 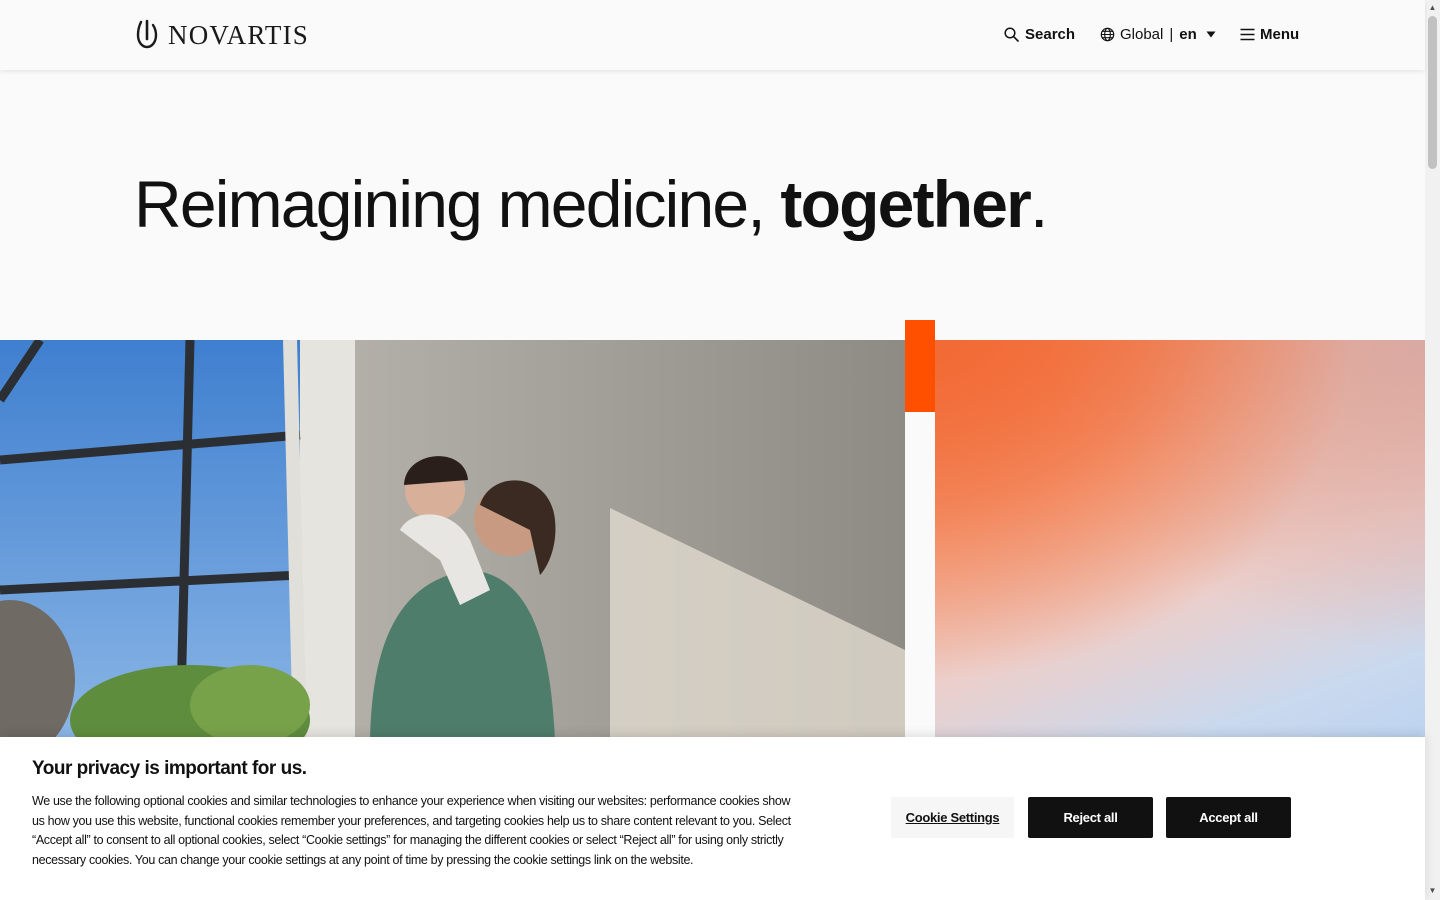 I want to click on language-selector: Global | en, so click(x=1158, y=34).